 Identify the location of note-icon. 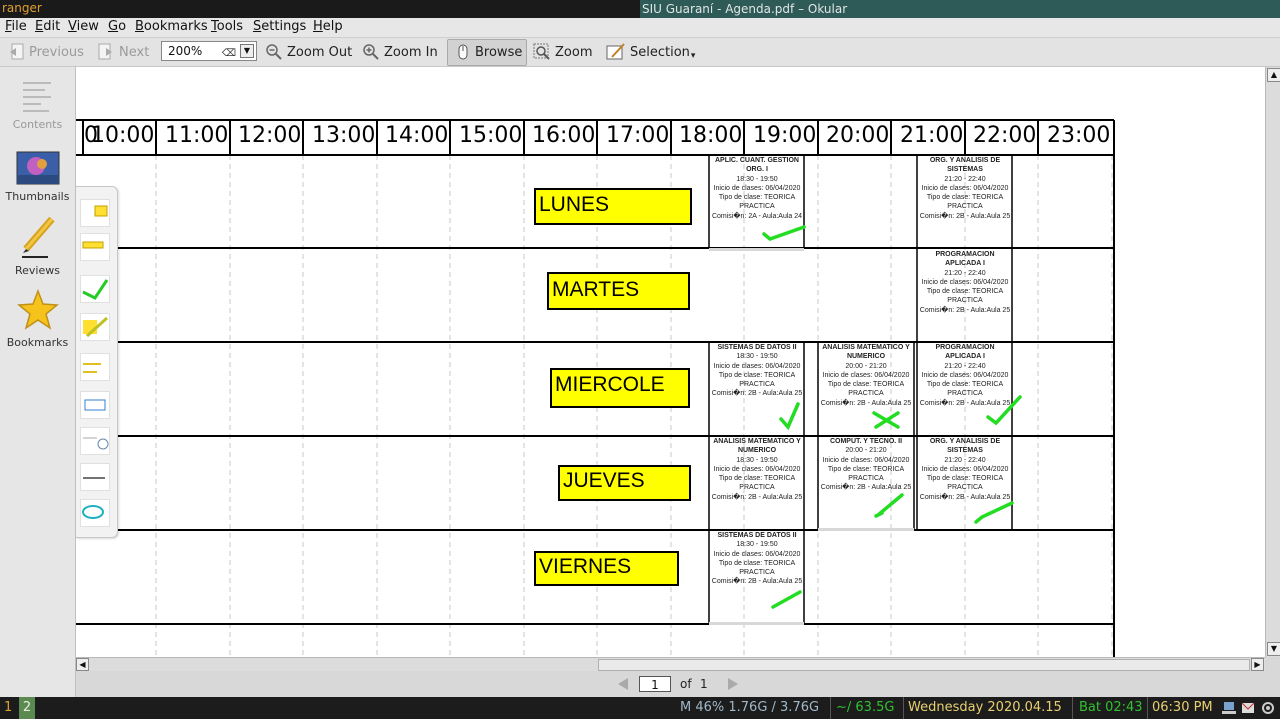
(101, 211).